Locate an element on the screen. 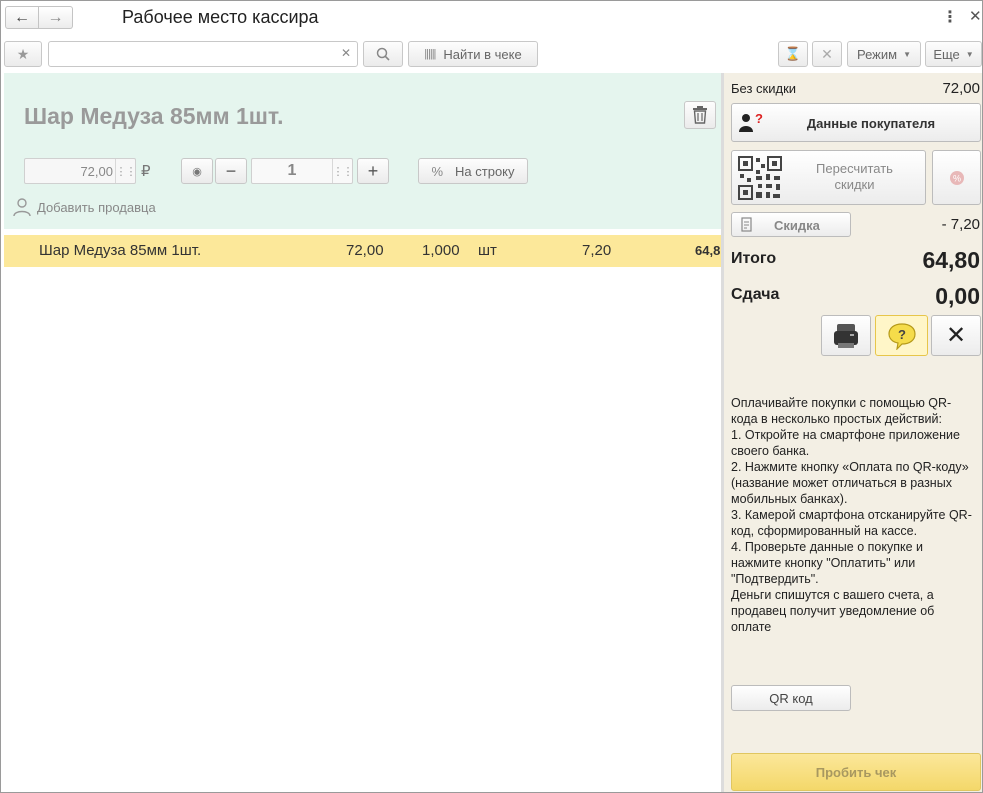 This screenshot has height=793, width=983. printer-button is located at coordinates (846, 335).